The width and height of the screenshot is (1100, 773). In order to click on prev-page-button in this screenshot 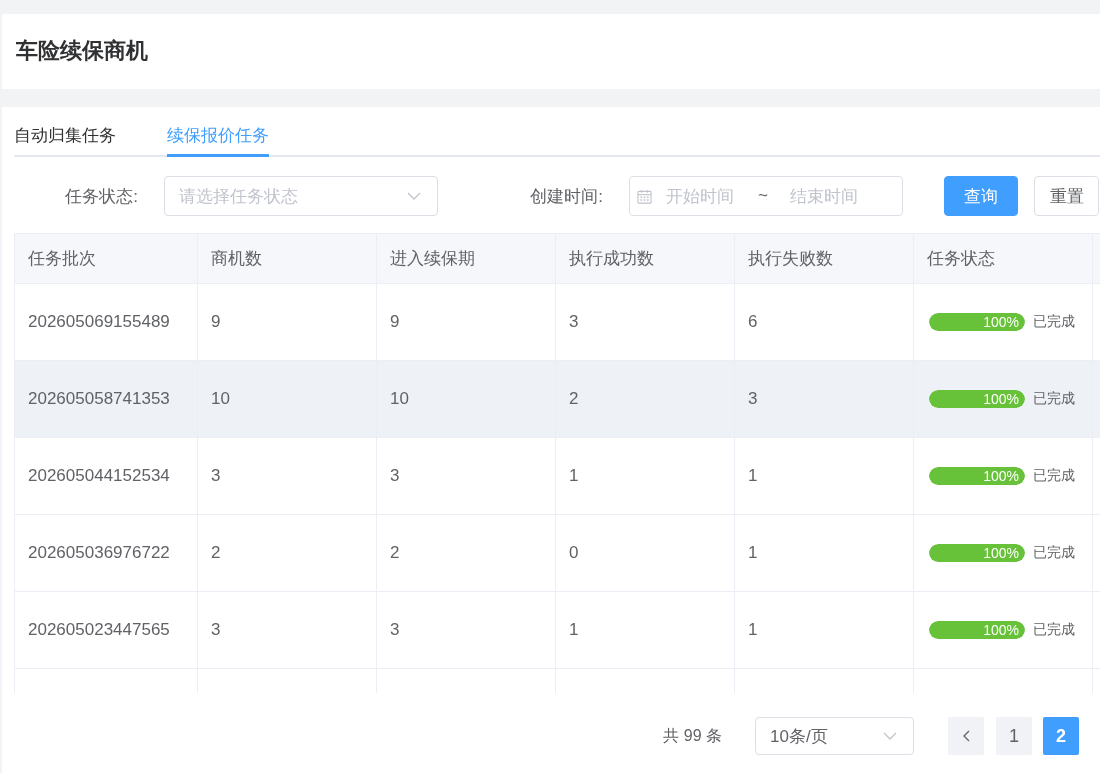, I will do `click(966, 736)`.